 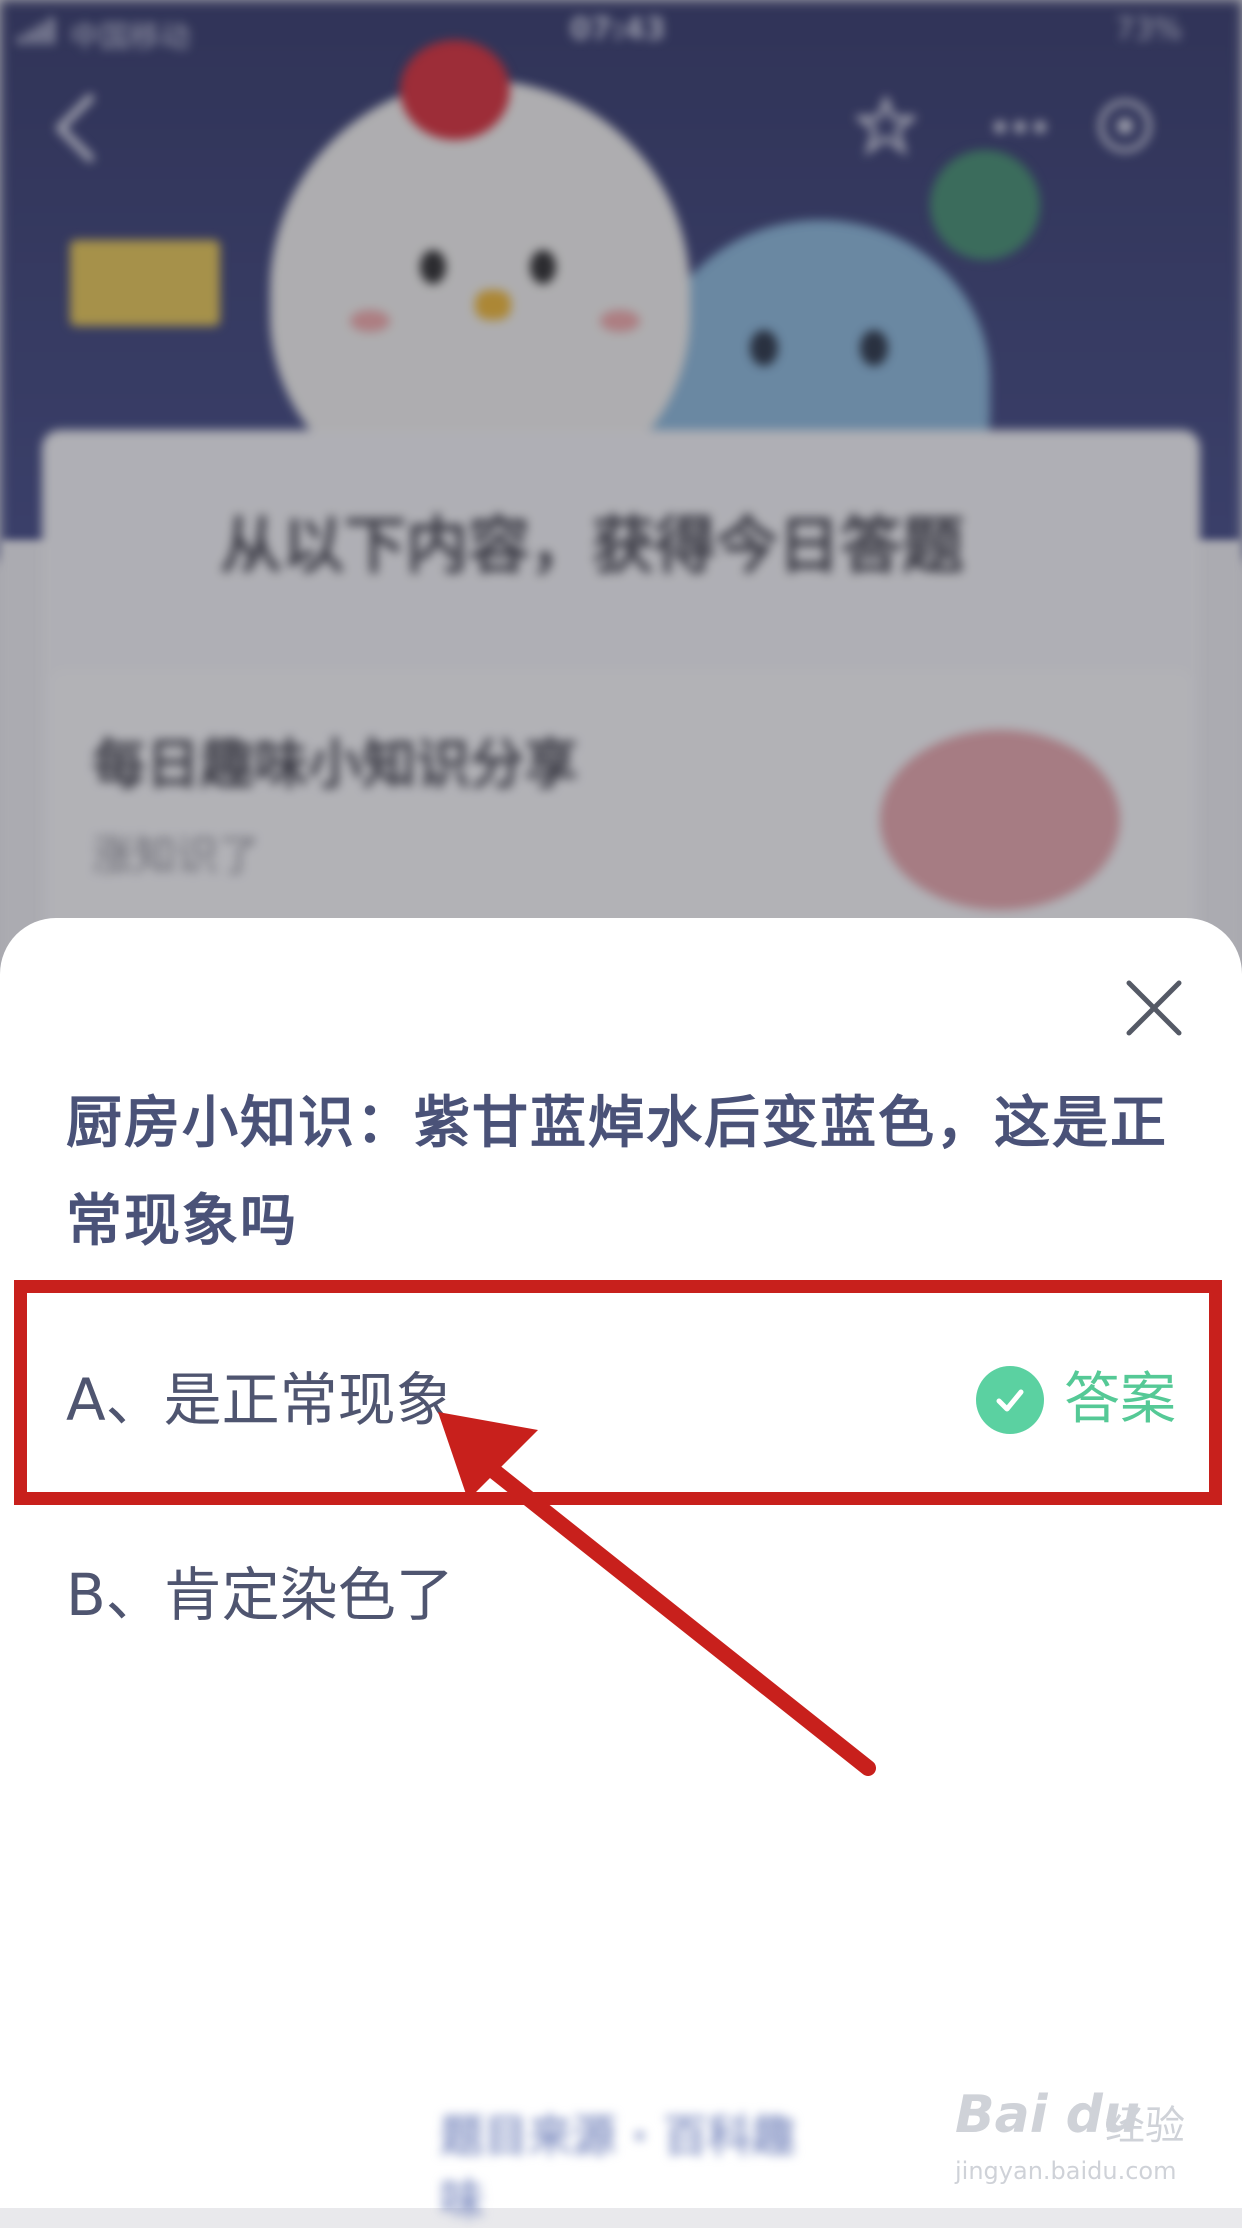 I want to click on watermark-url: jingyan.baidu.com, so click(x=1066, y=2171).